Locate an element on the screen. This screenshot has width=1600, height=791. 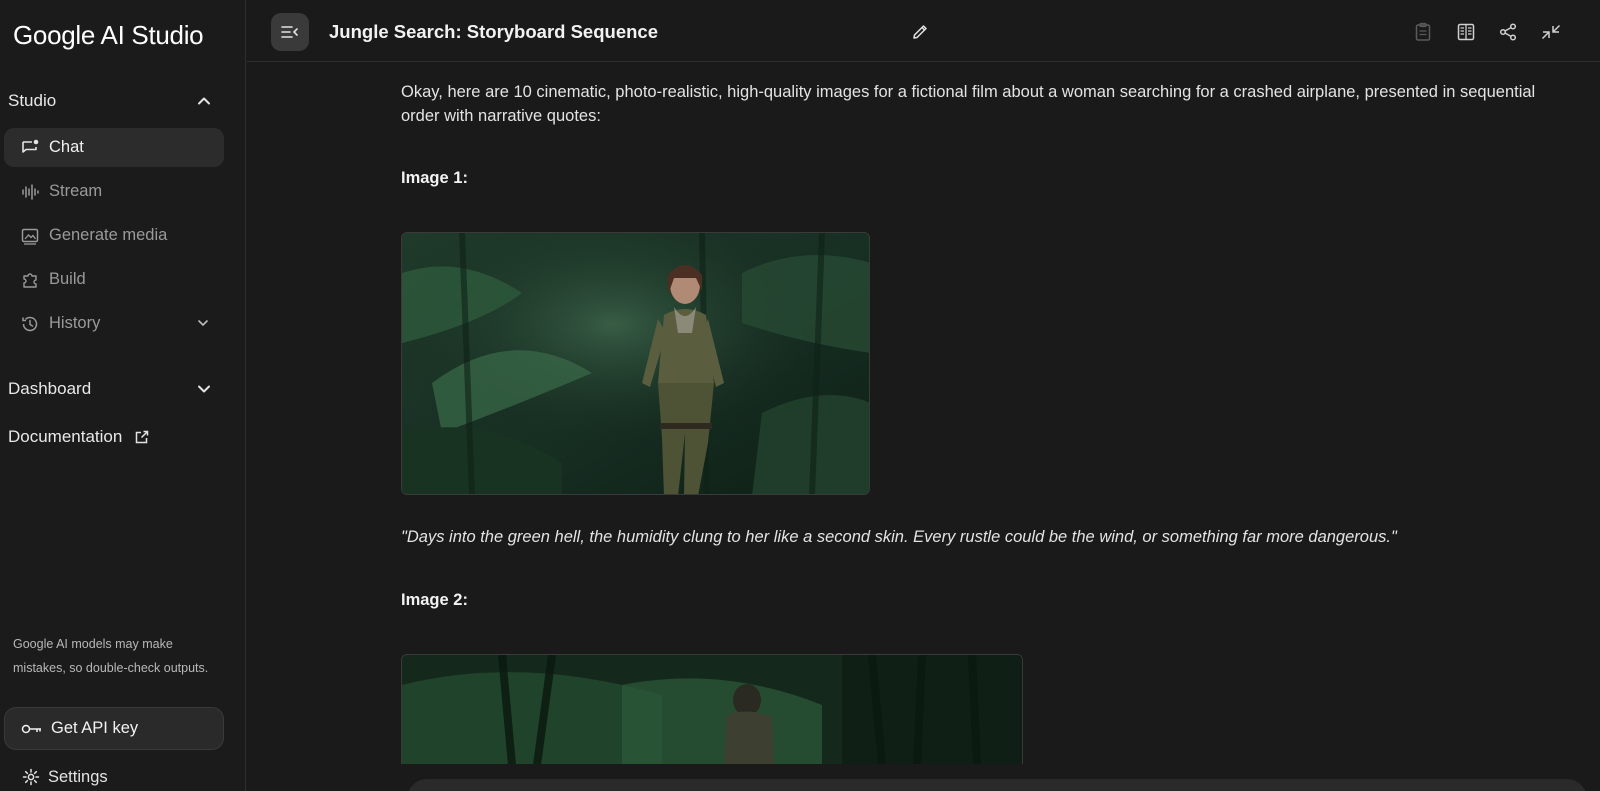
documentation-label: Documentation is located at coordinates (65, 436).